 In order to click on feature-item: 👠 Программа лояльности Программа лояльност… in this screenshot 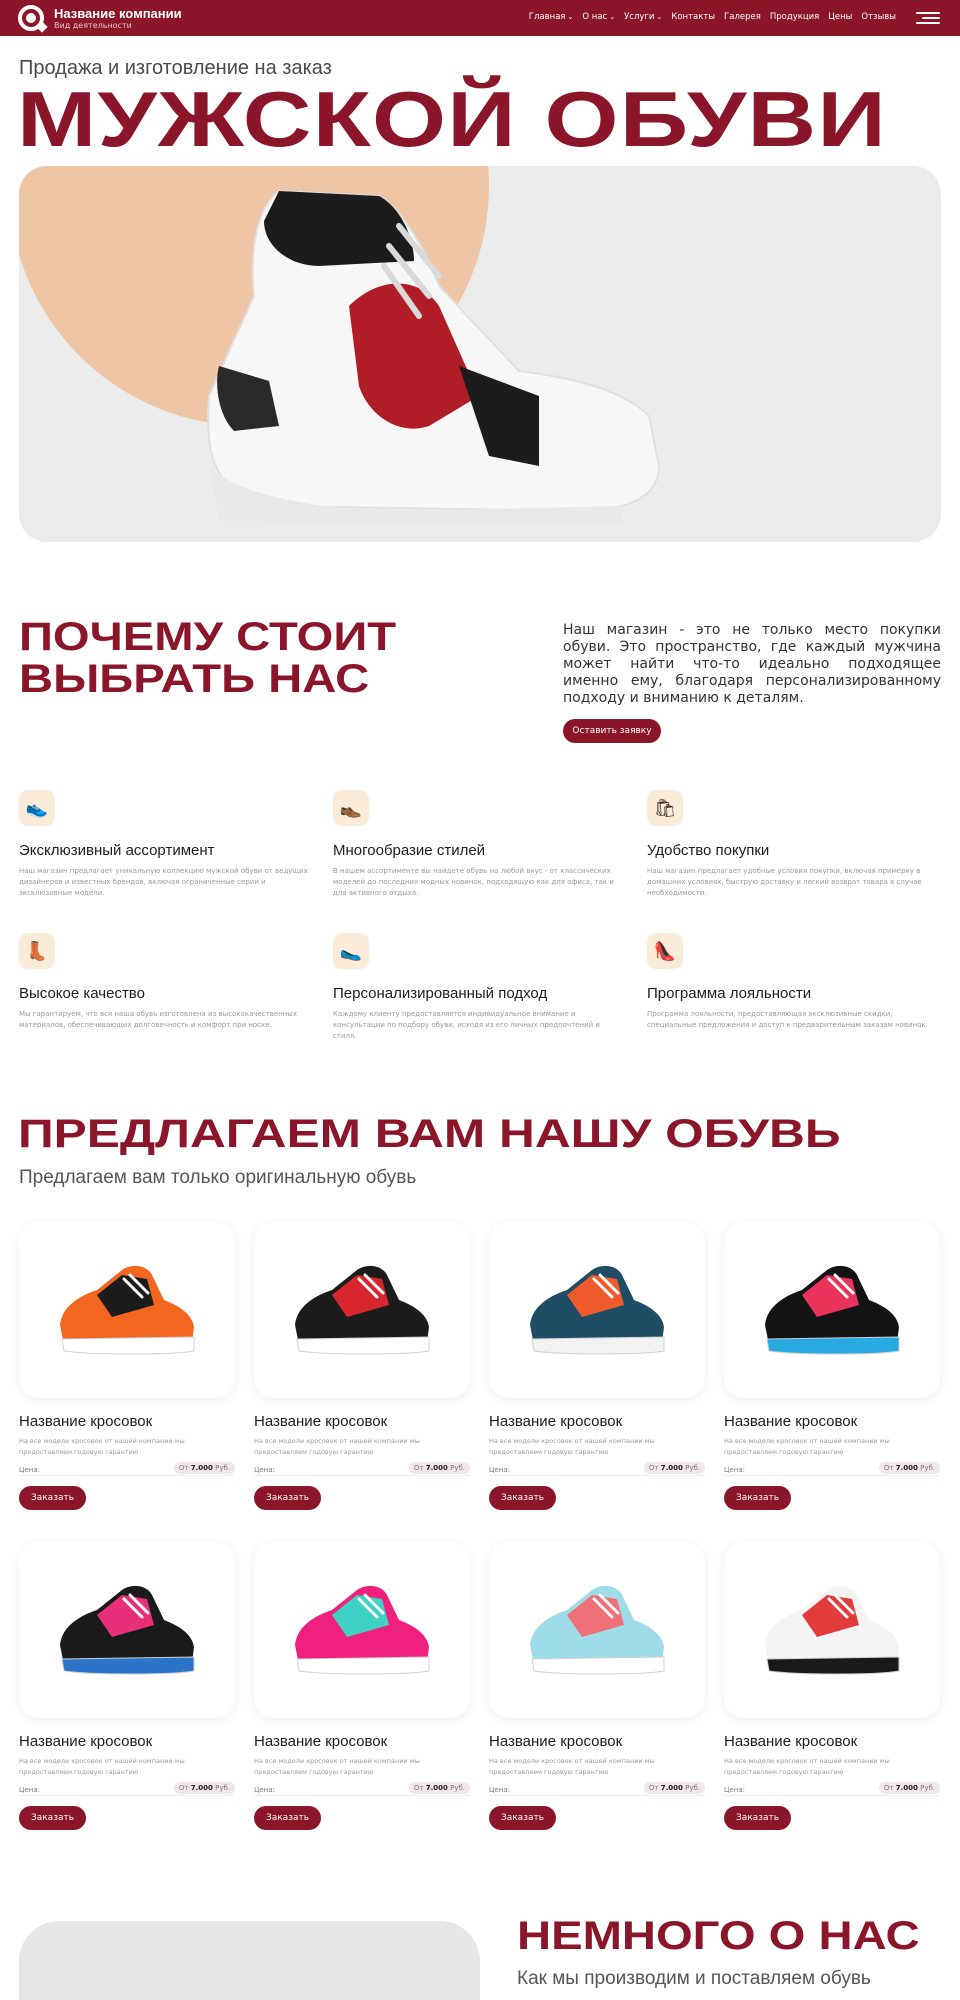, I will do `click(792, 982)`.